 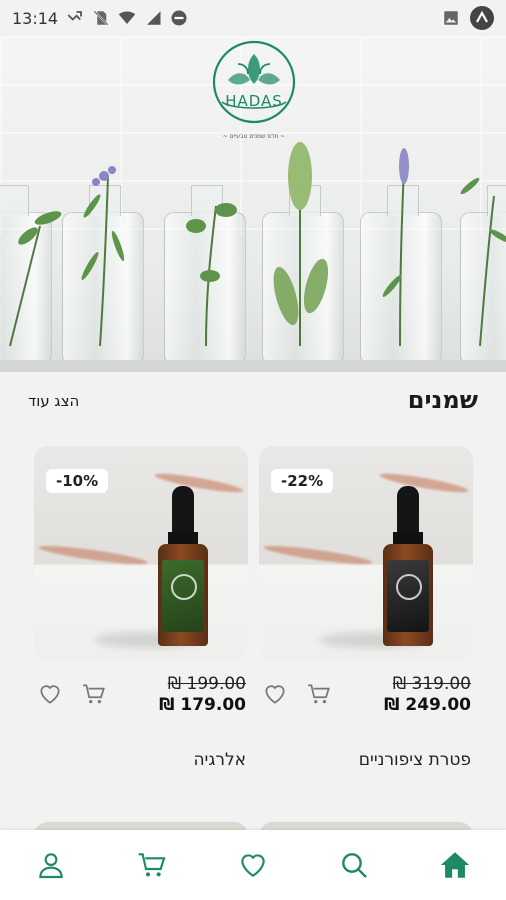 What do you see at coordinates (442, 400) in the screenshot?
I see `section-title: שמנים` at bounding box center [442, 400].